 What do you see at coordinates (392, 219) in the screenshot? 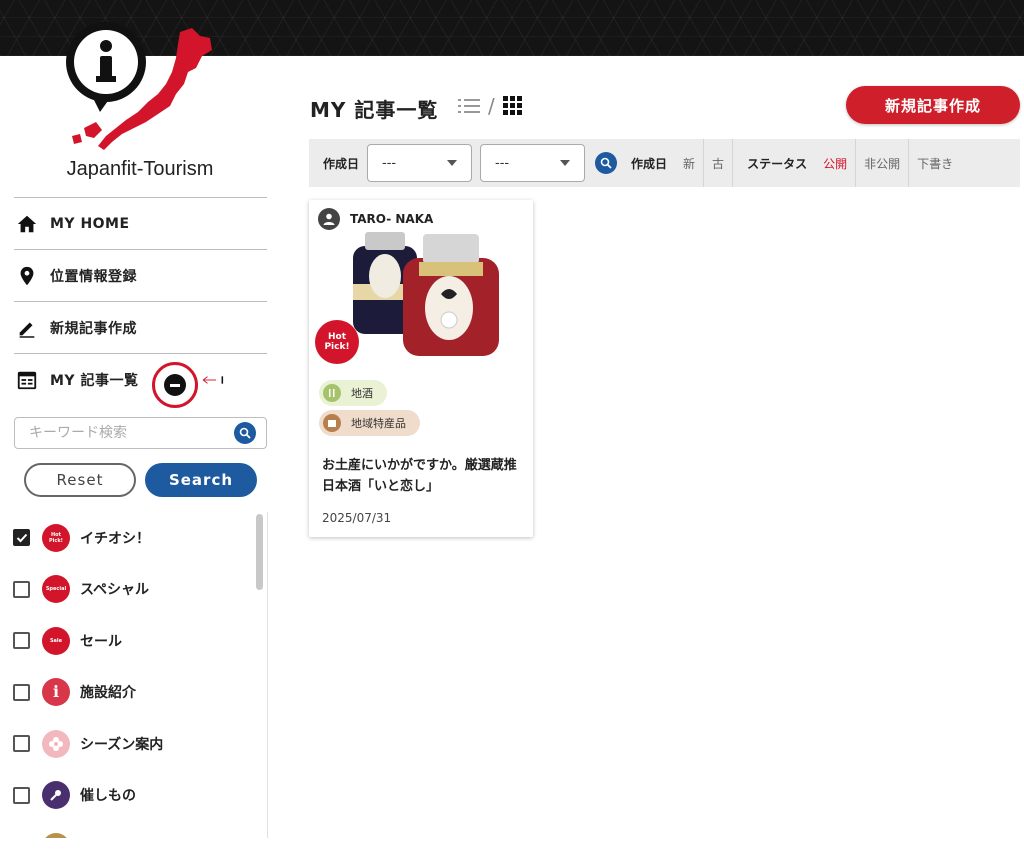
I see `author-name: TARO- NAKA` at bounding box center [392, 219].